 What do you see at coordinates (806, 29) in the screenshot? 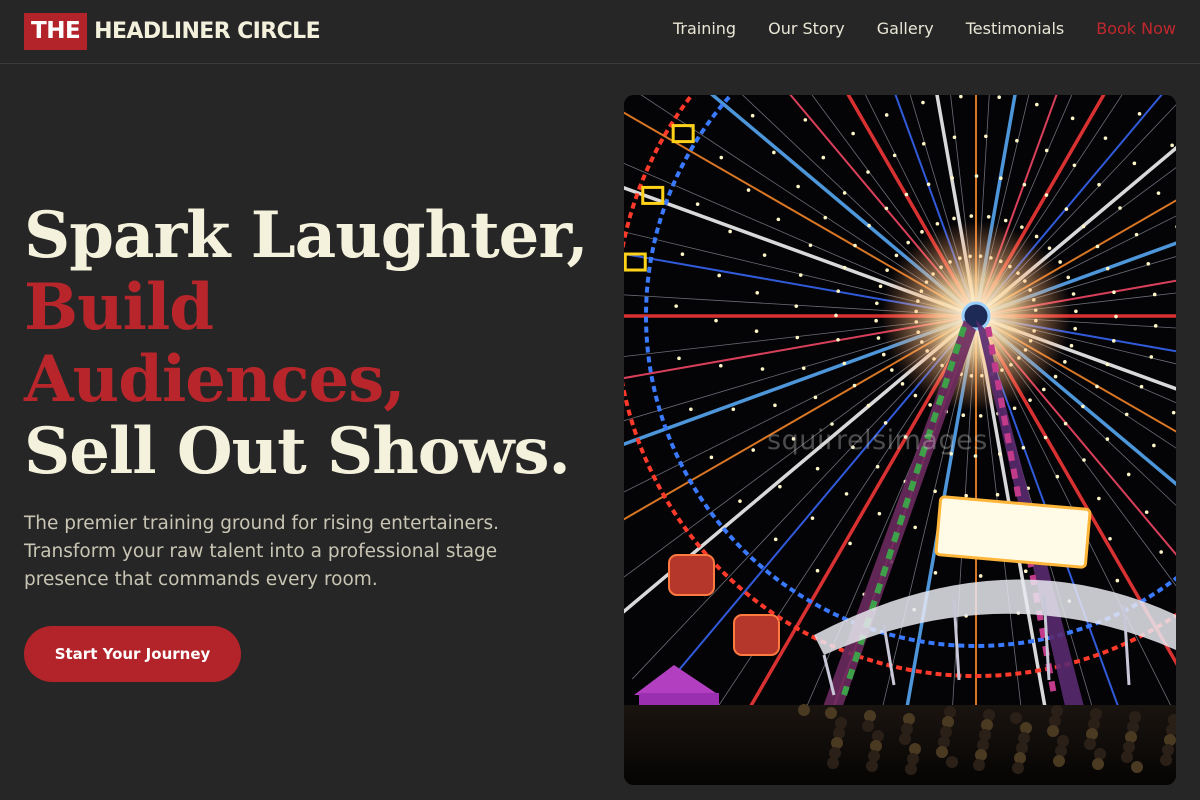
I see `nav-our-story: Our Story` at bounding box center [806, 29].